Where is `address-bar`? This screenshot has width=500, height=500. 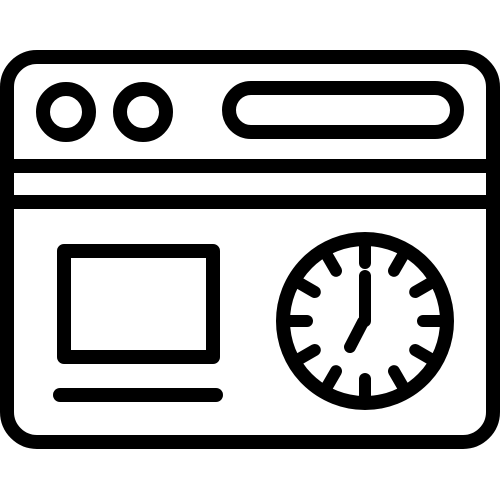
address-bar is located at coordinates (343, 110).